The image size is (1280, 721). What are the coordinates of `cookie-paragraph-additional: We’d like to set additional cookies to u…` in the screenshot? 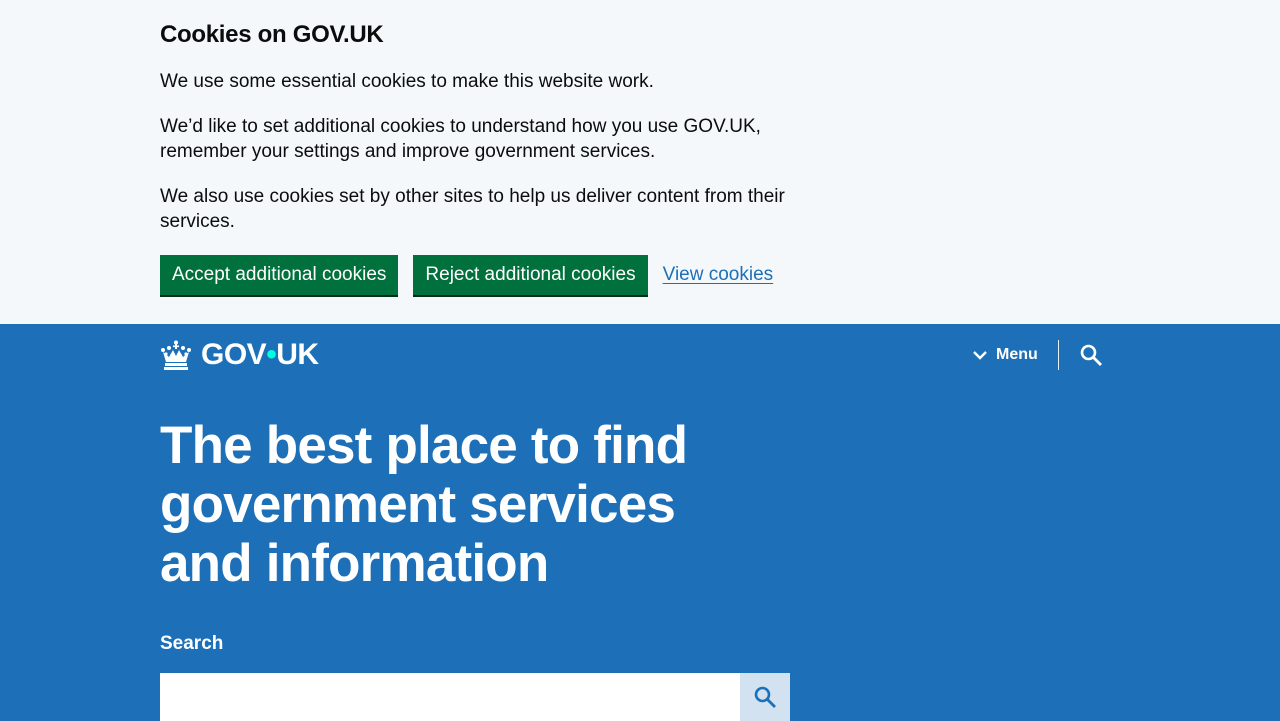 It's located at (460, 139).